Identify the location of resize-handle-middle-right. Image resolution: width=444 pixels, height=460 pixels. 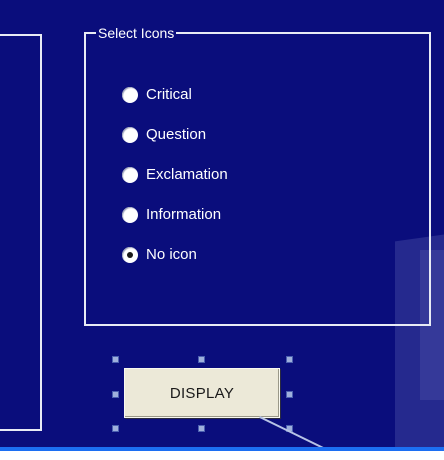
(289, 394).